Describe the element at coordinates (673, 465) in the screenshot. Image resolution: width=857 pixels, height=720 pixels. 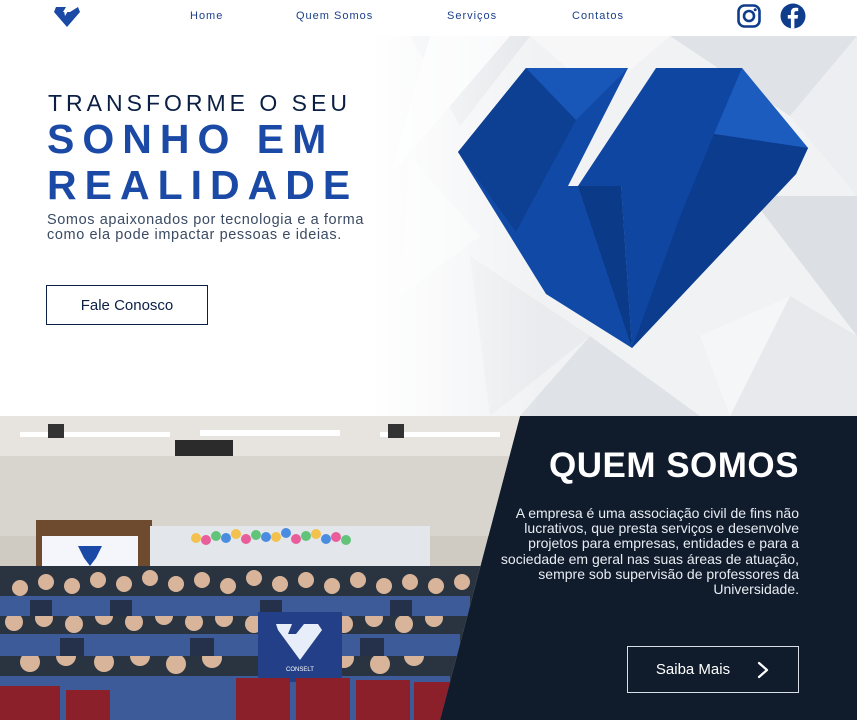
I see `about-title: QUEM SOMOS` at that location.